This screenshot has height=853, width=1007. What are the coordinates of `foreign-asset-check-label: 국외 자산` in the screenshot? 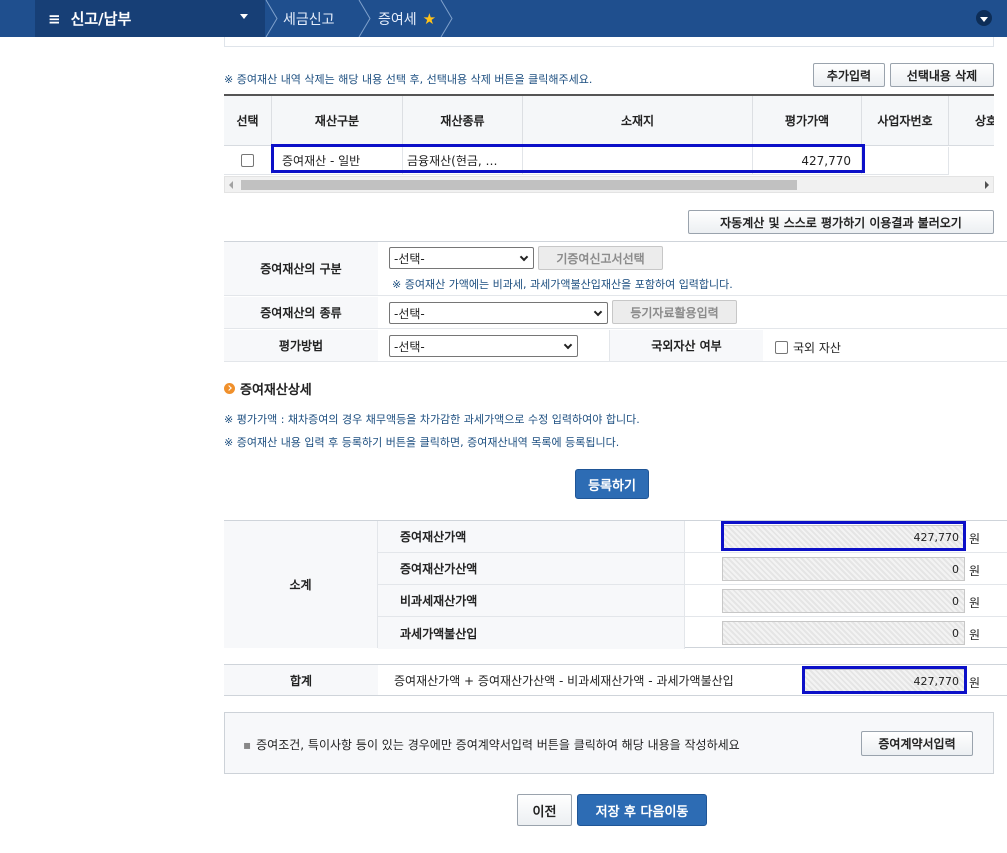 It's located at (817, 348).